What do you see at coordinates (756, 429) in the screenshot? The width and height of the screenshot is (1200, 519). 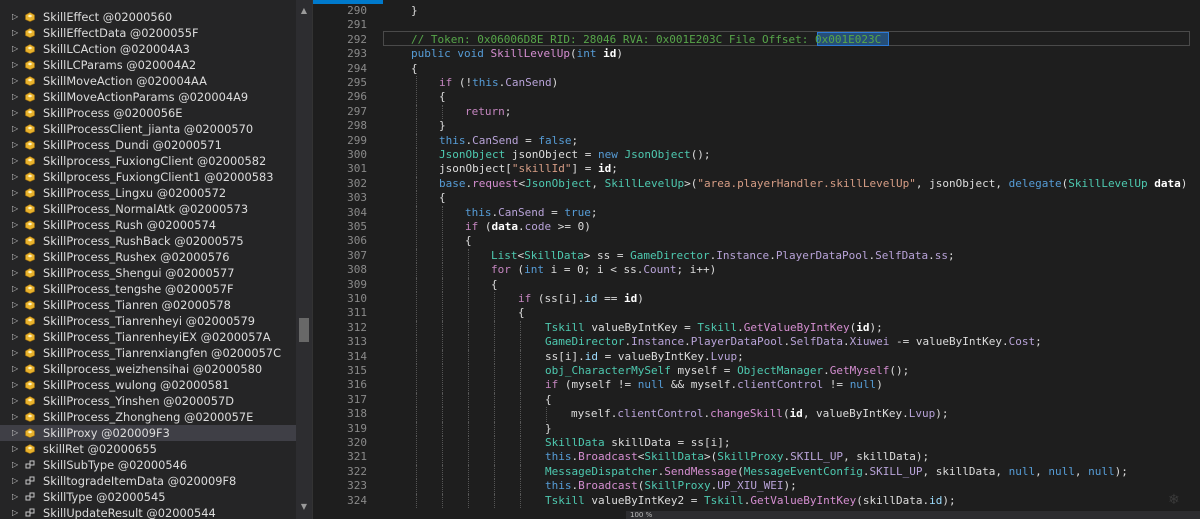 I see `code-line: 319}` at bounding box center [756, 429].